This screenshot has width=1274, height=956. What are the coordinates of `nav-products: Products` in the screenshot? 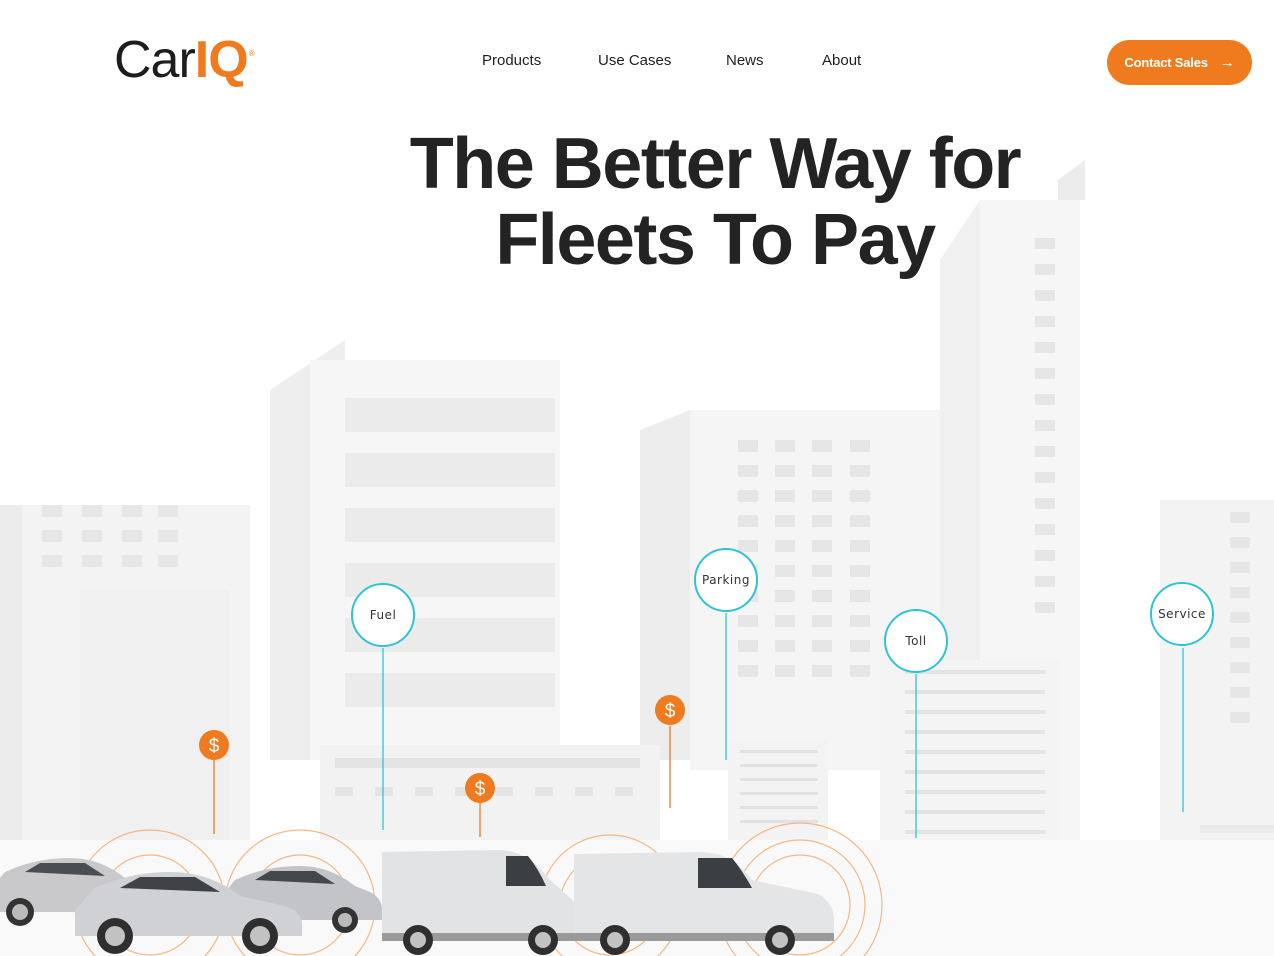 It's located at (511, 60).